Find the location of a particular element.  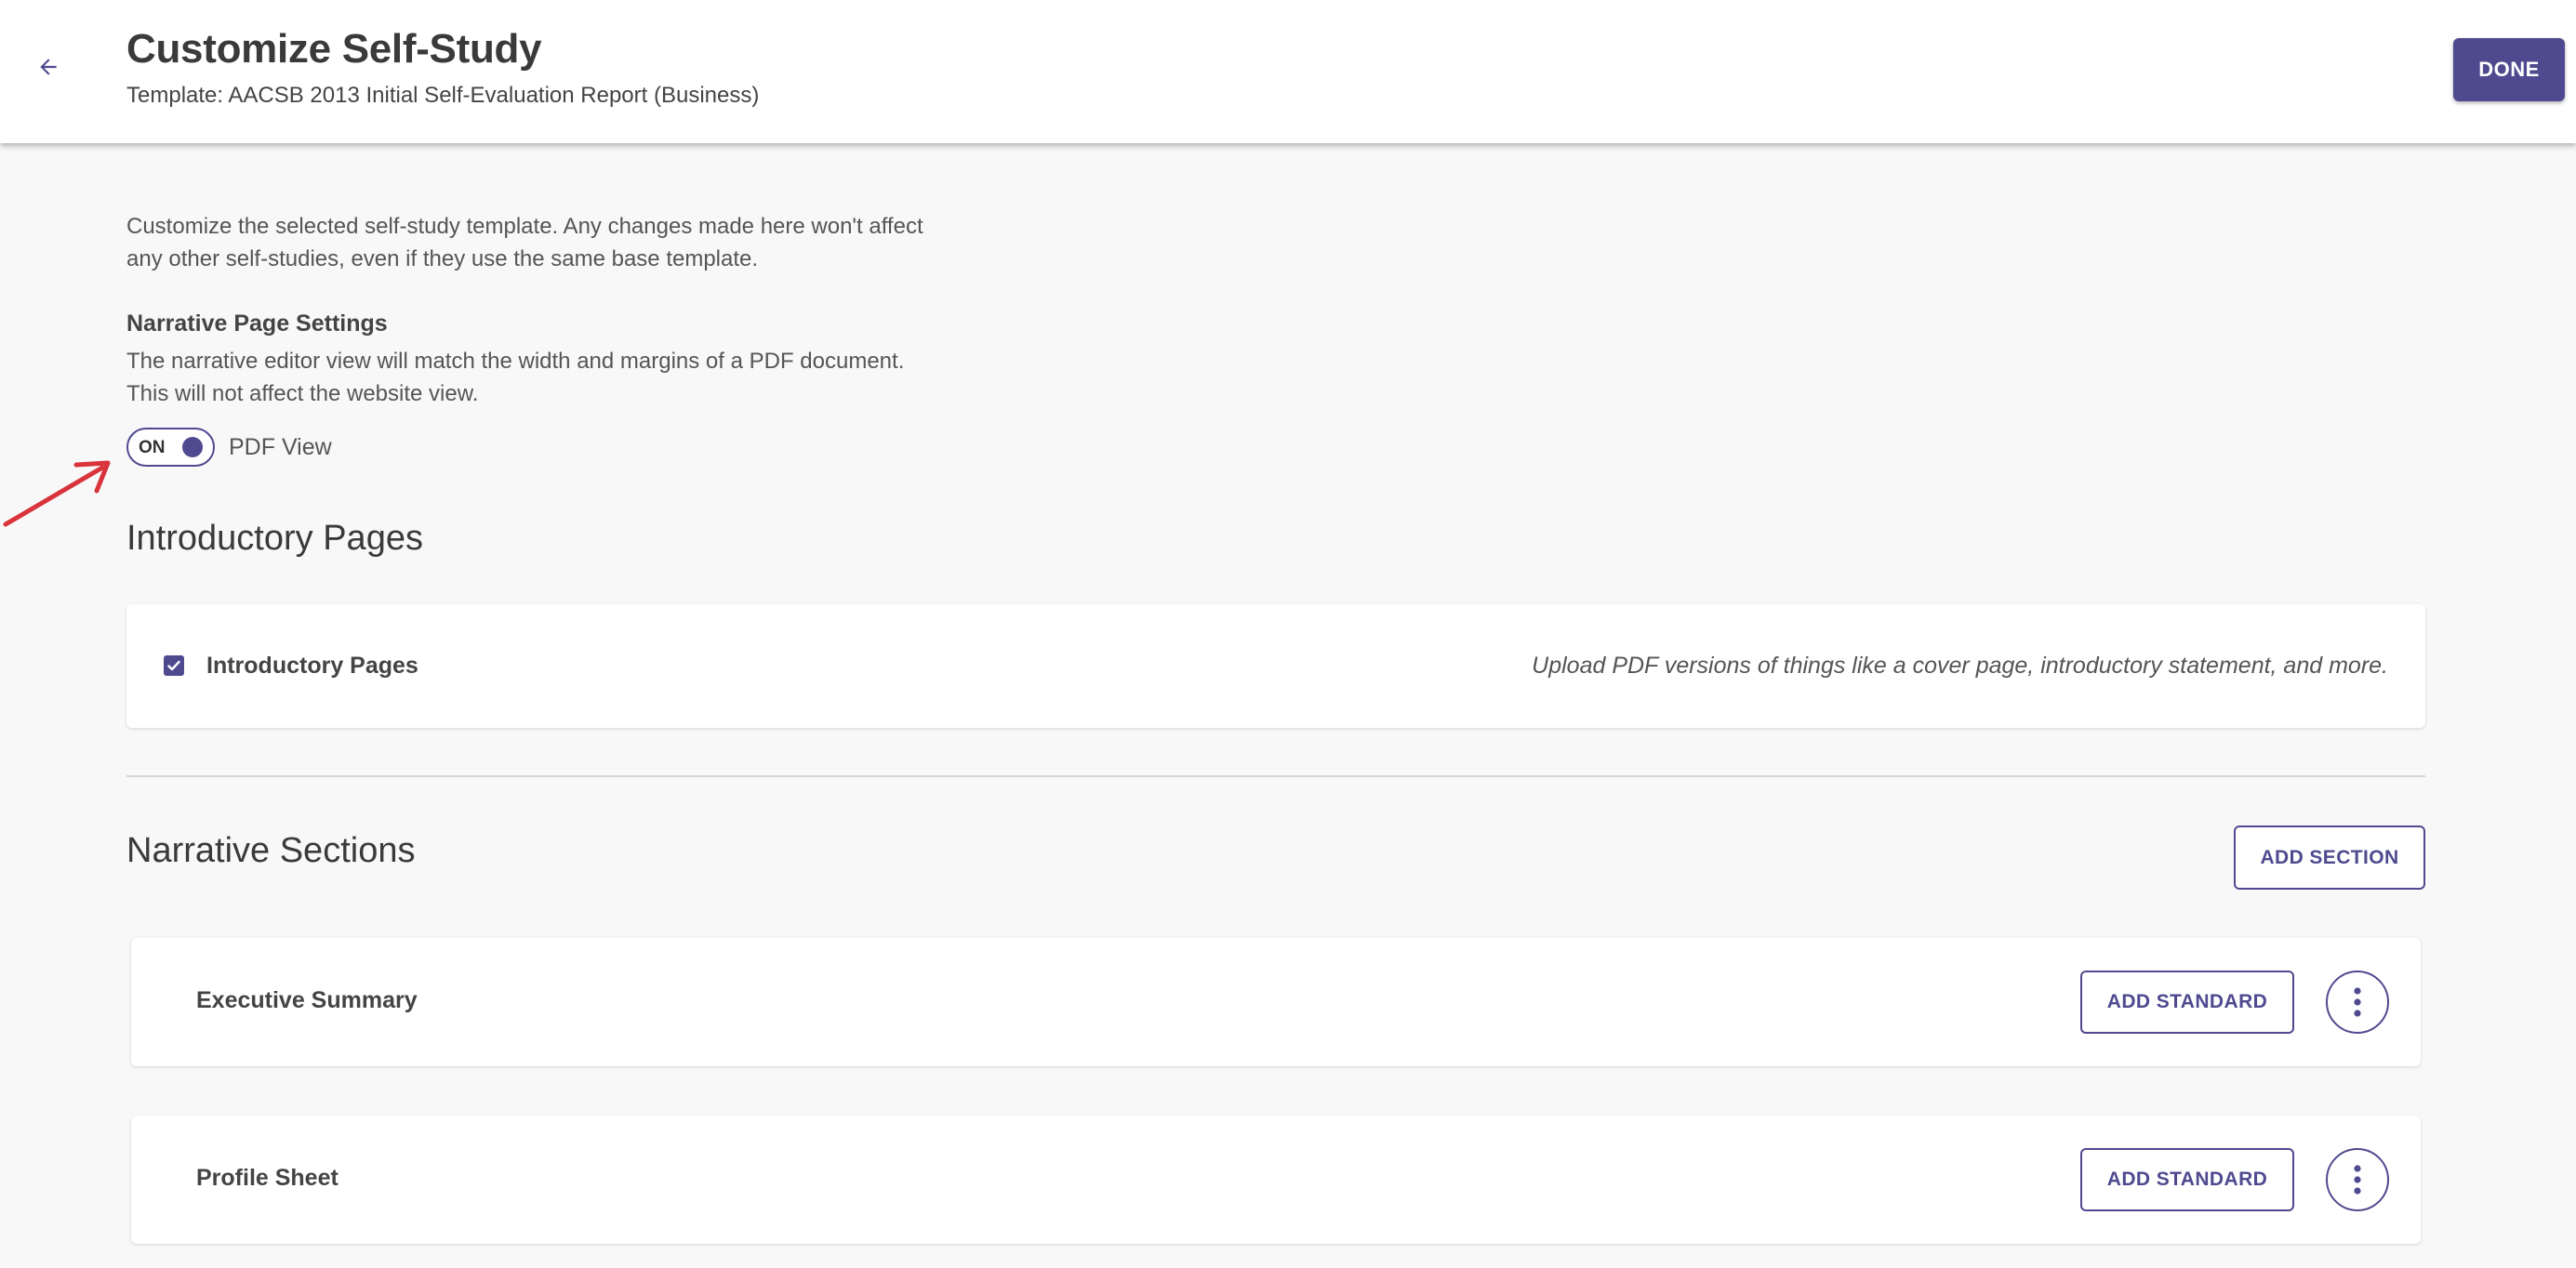

section-card: Executive Summary ADD STANDARD is located at coordinates (1276, 1002).